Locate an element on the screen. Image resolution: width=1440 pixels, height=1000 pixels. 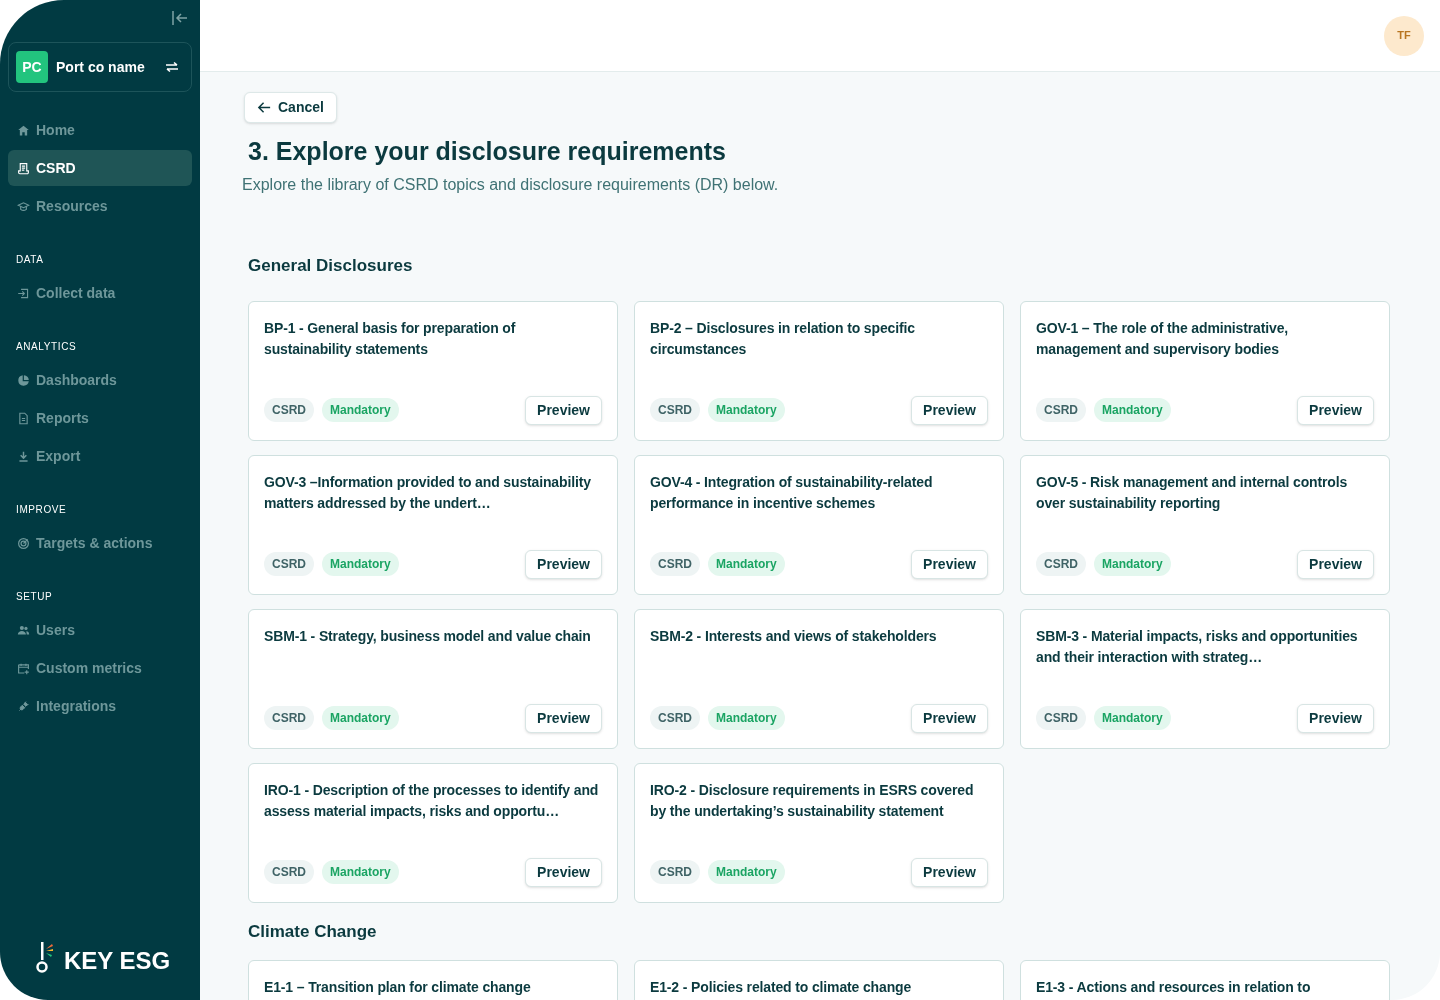
card-title: SBM-2 - Interests and views of stakeholders is located at coordinates (794, 636).